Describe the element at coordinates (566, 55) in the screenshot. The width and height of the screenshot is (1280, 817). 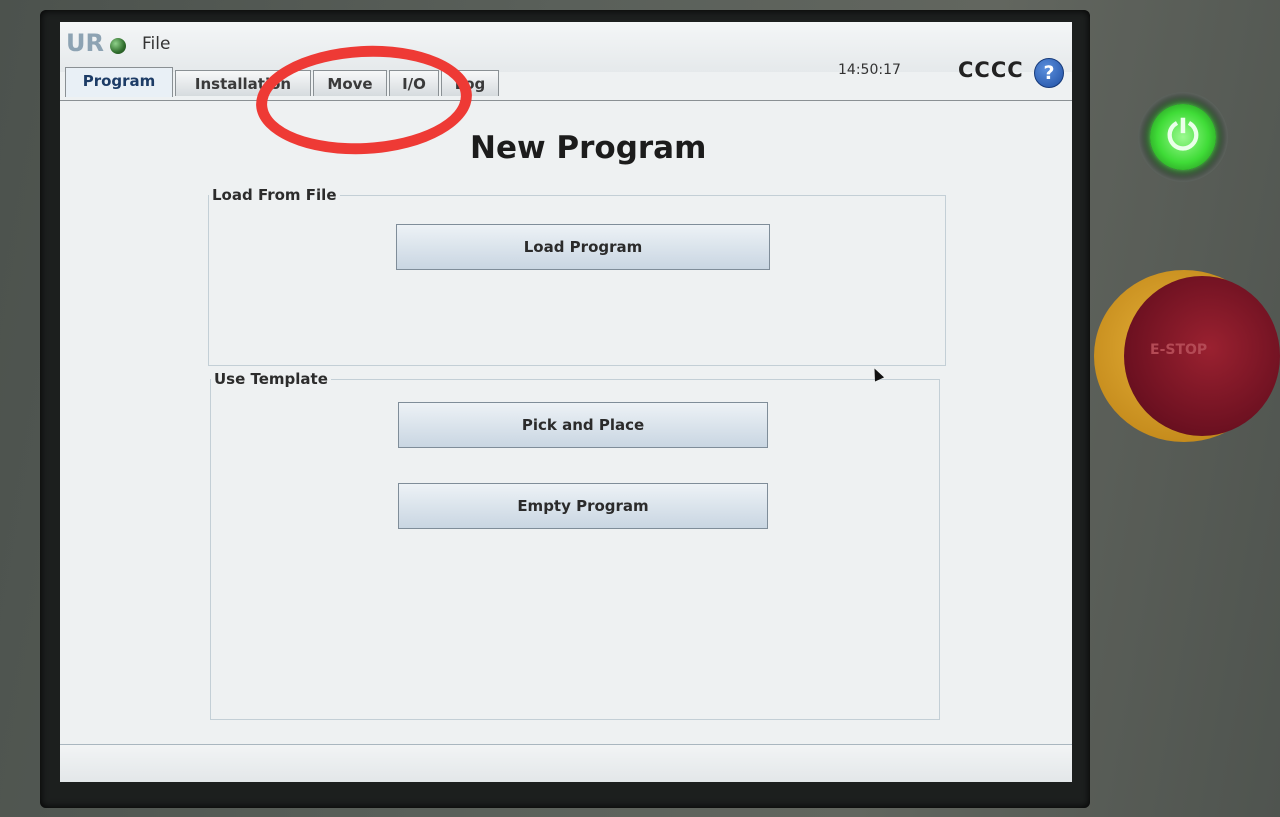
I see `title-bar: UR File 14:50:17 CCCC ?` at that location.